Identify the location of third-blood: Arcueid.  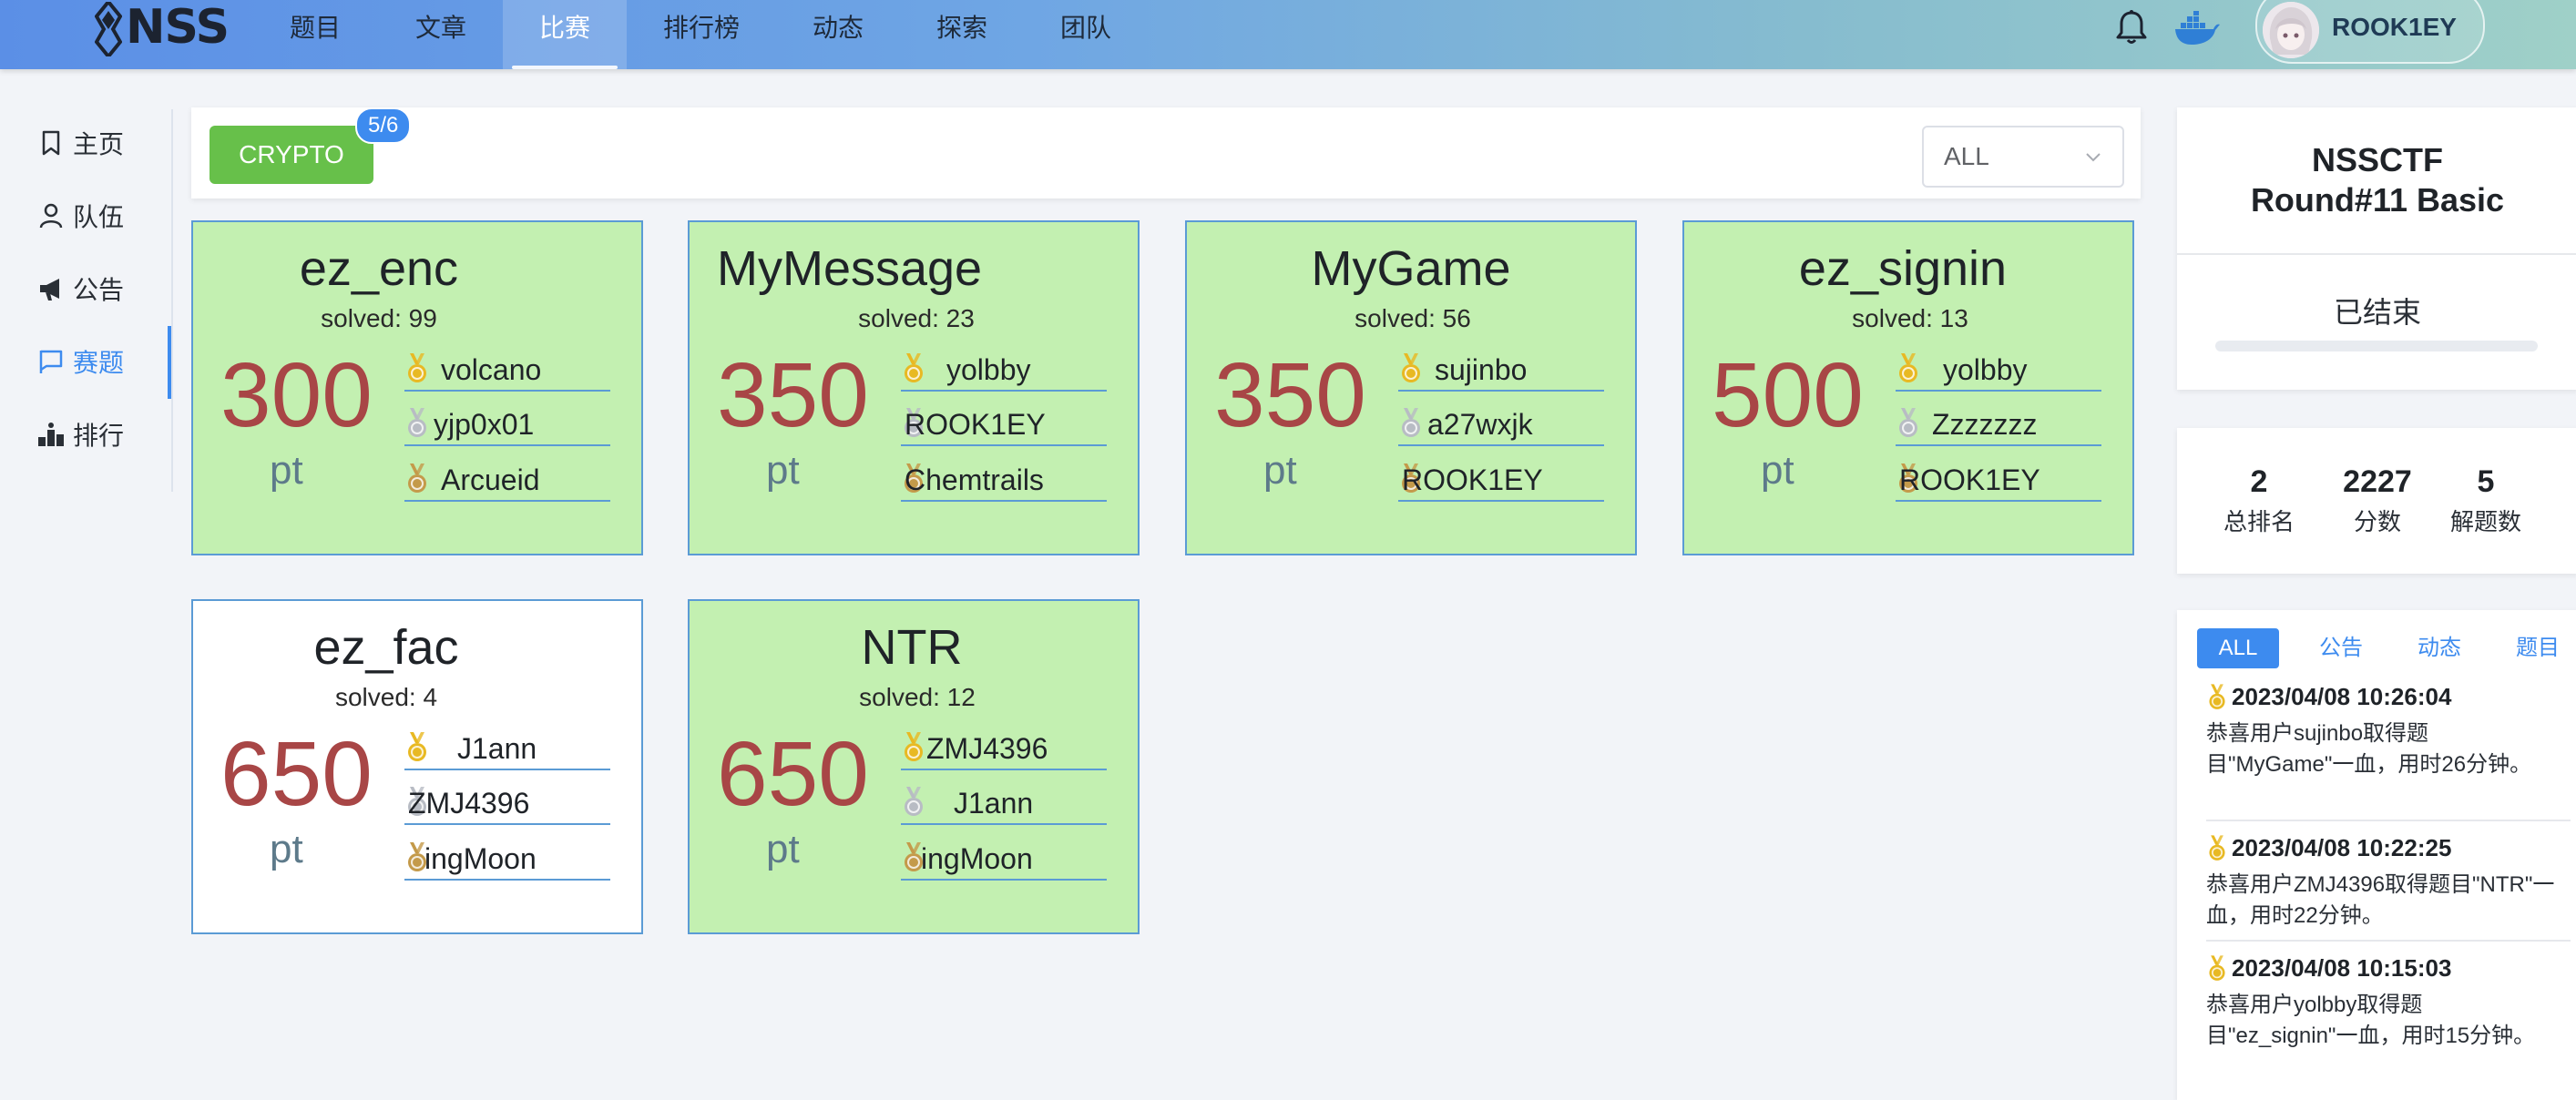
(507, 481).